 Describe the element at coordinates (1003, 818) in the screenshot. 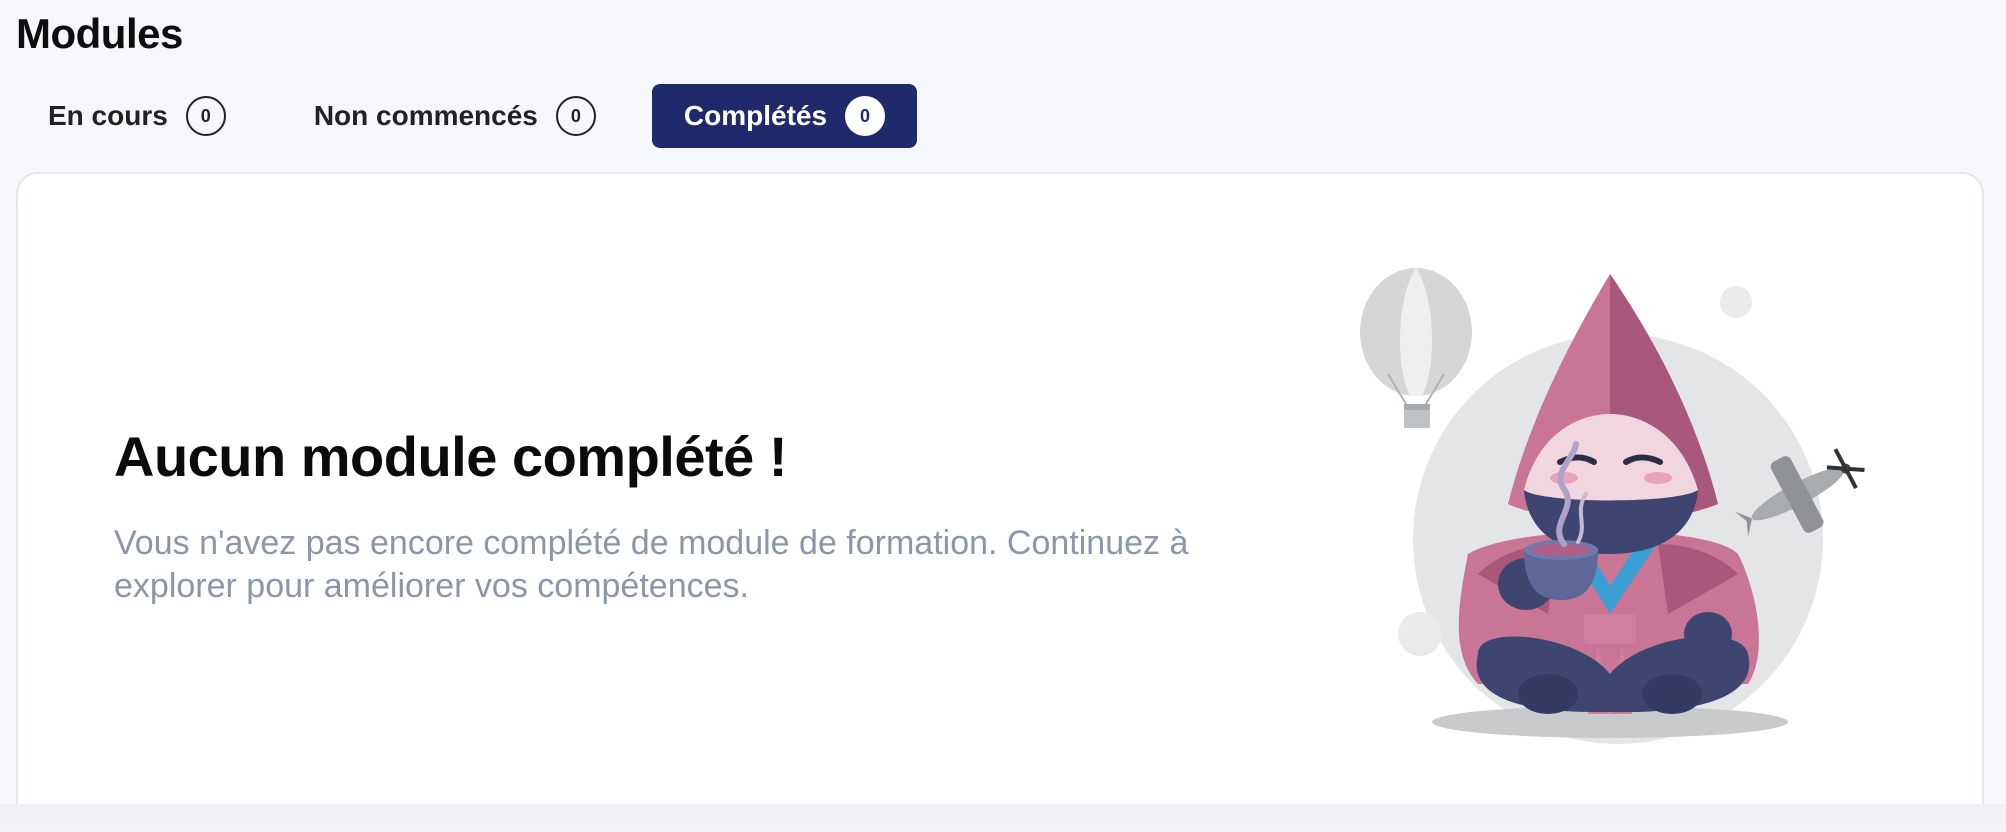

I see `footer-shade` at that location.